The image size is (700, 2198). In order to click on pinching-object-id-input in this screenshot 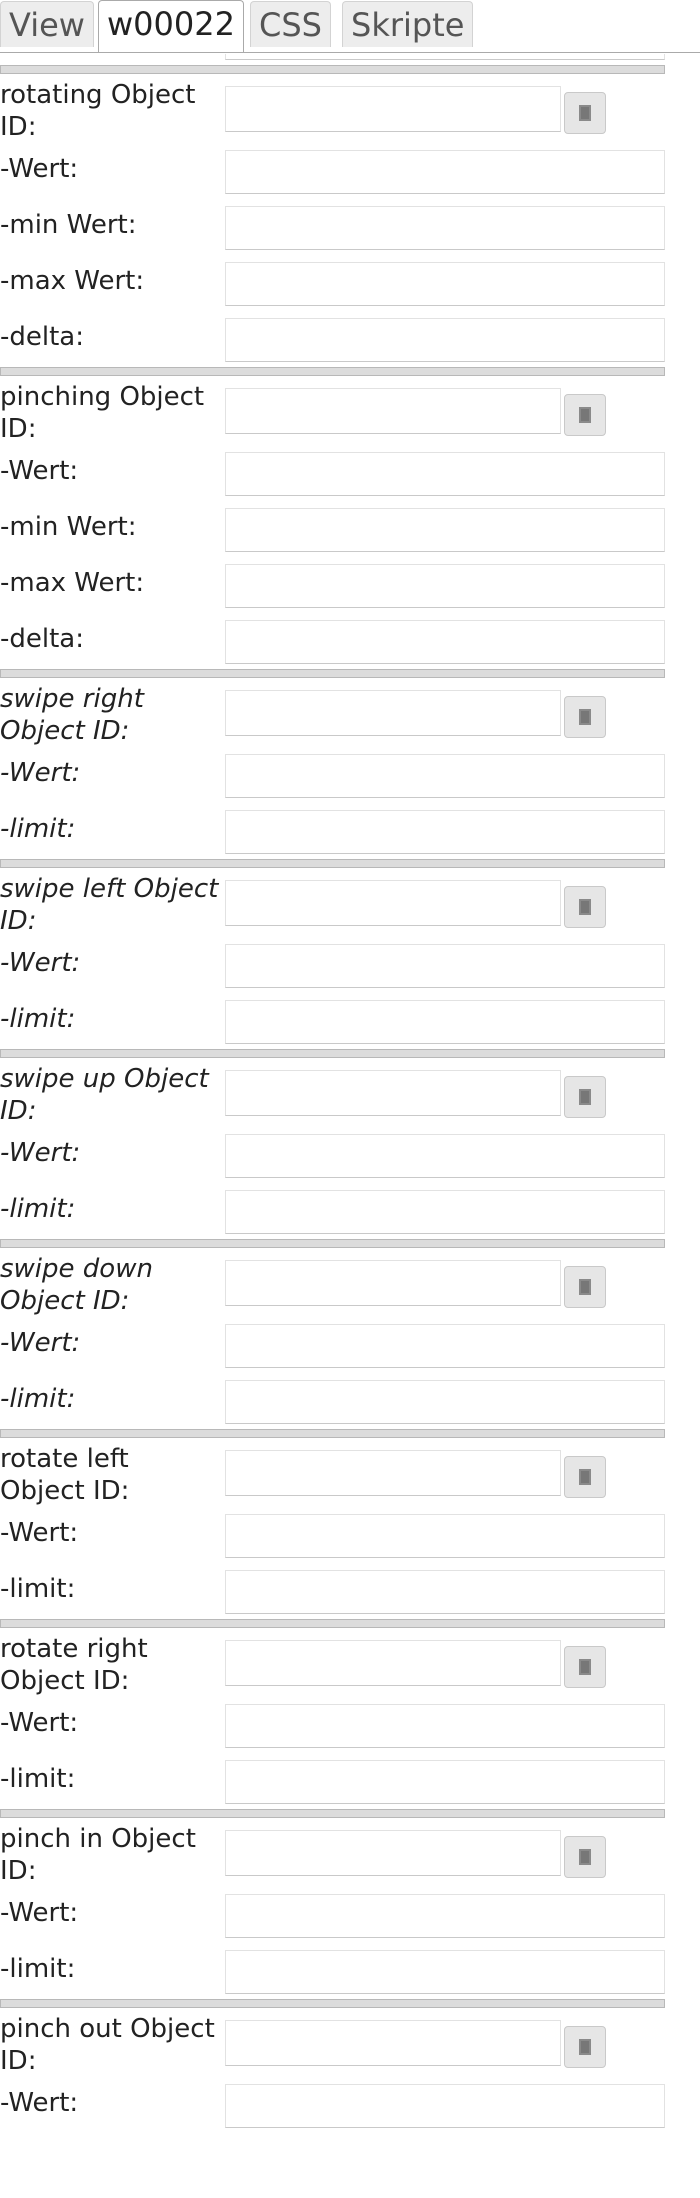, I will do `click(393, 411)`.